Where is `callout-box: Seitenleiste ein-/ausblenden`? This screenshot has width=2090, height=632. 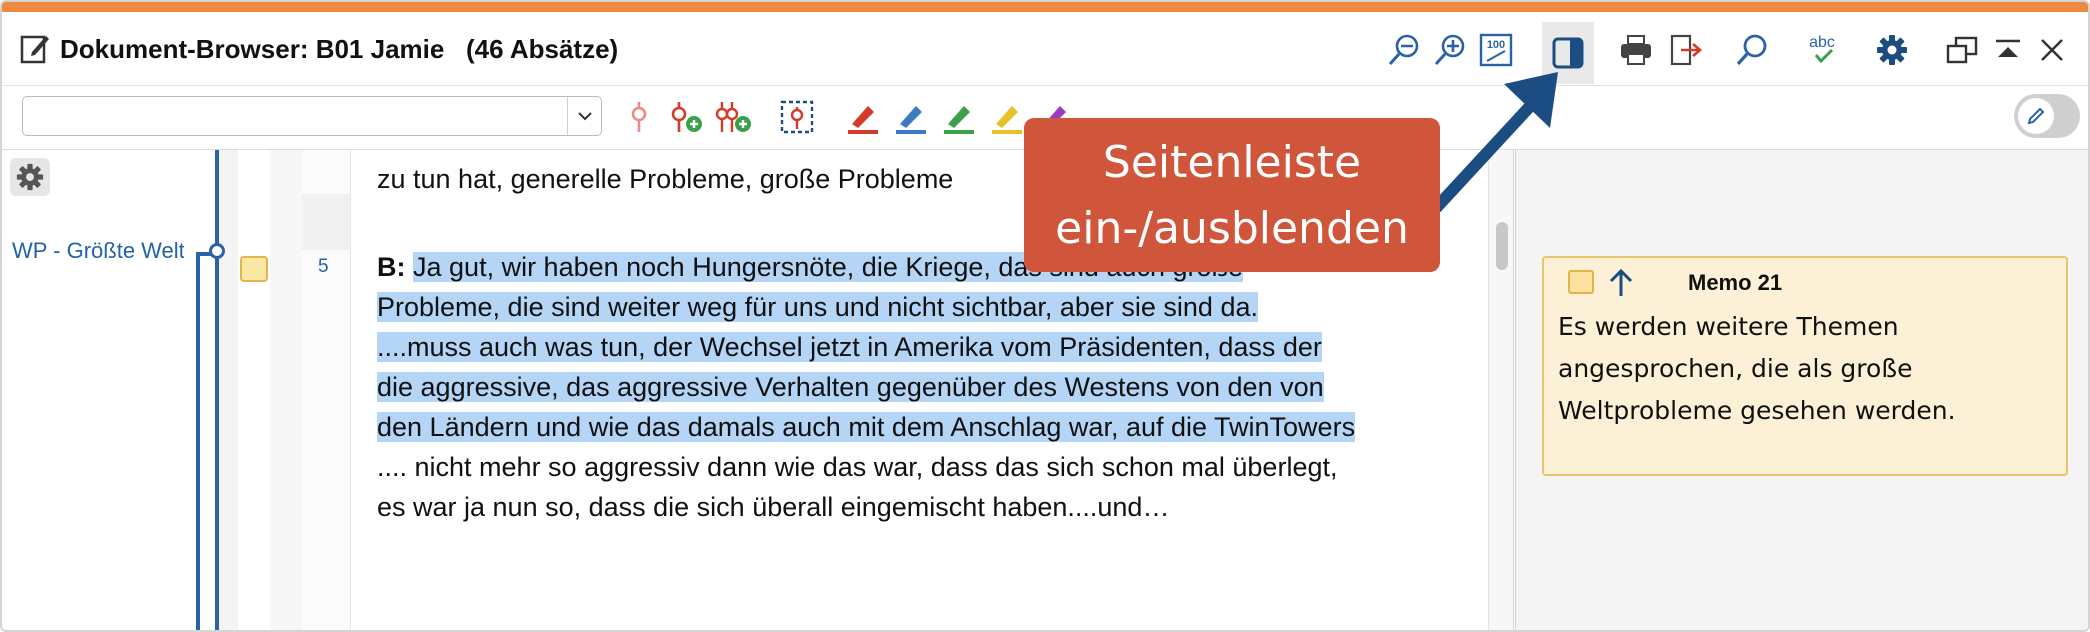
callout-box: Seitenleiste ein-/ausblenden is located at coordinates (1232, 195).